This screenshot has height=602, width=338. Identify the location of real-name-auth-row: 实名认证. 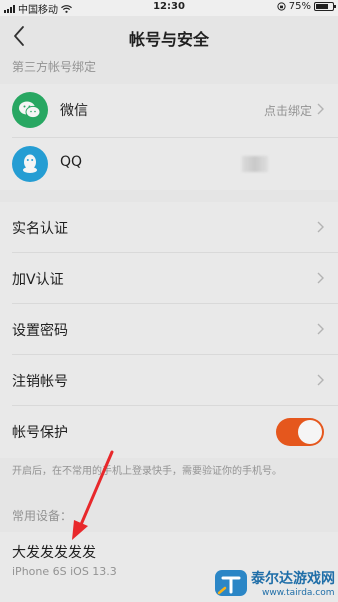
(169, 227).